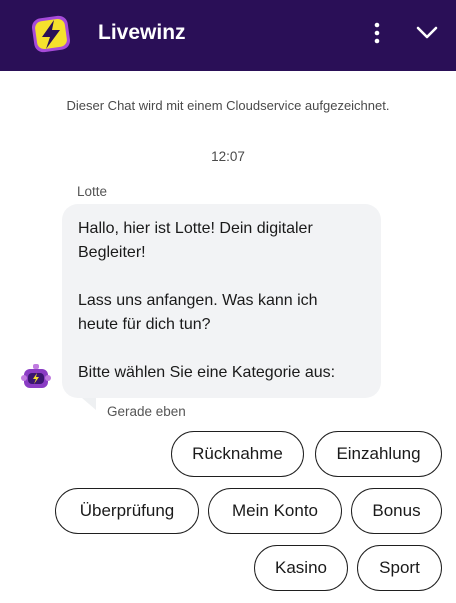 The width and height of the screenshot is (456, 603). I want to click on option-mein-konto-button: Mein Konto, so click(275, 511).